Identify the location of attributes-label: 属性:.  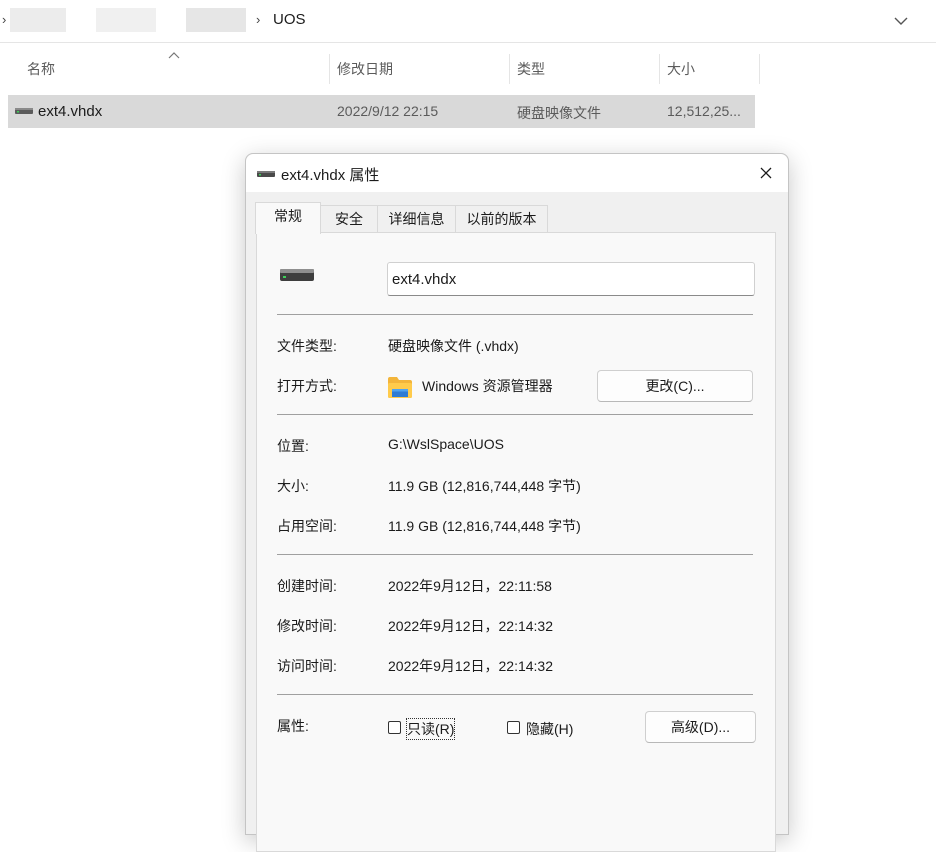
(293, 726).